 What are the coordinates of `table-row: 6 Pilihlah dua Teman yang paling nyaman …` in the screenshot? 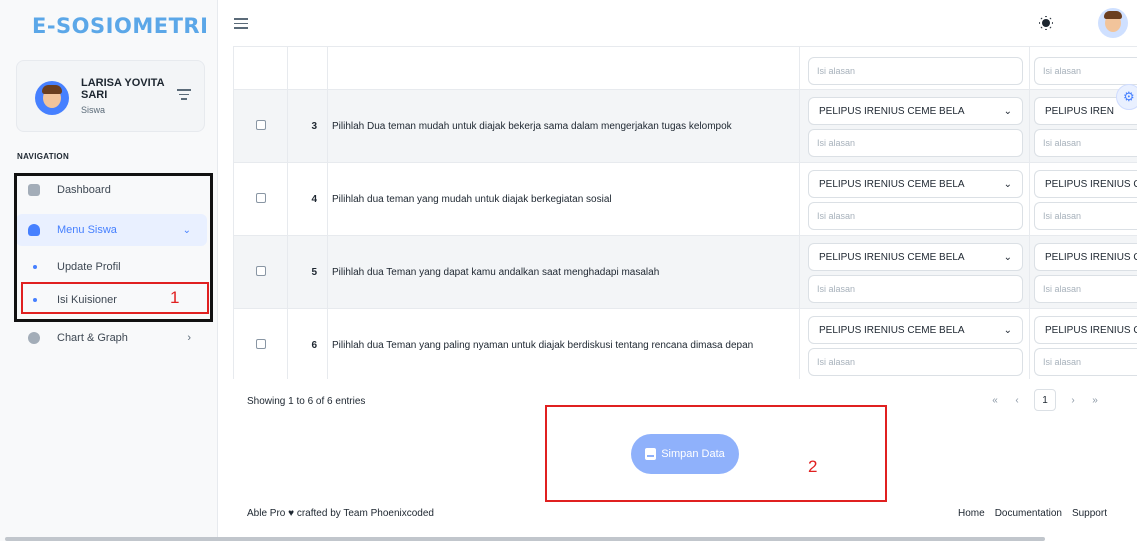 It's located at (685, 343).